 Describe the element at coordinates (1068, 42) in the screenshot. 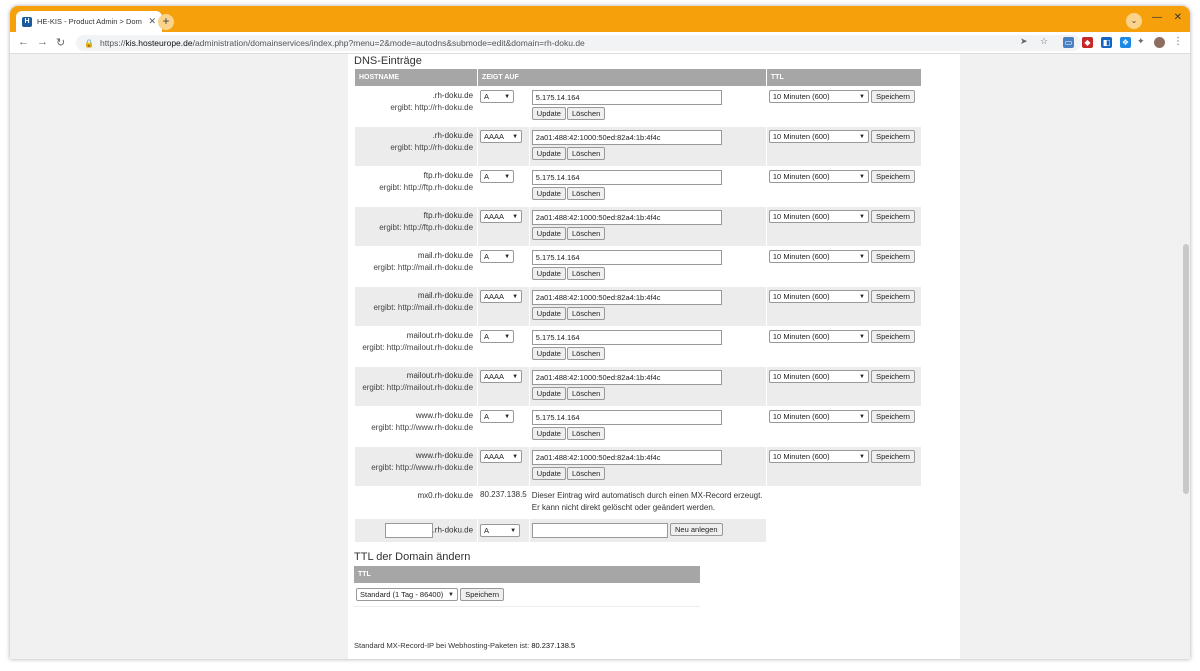

I see `extension-icon: ▭` at that location.